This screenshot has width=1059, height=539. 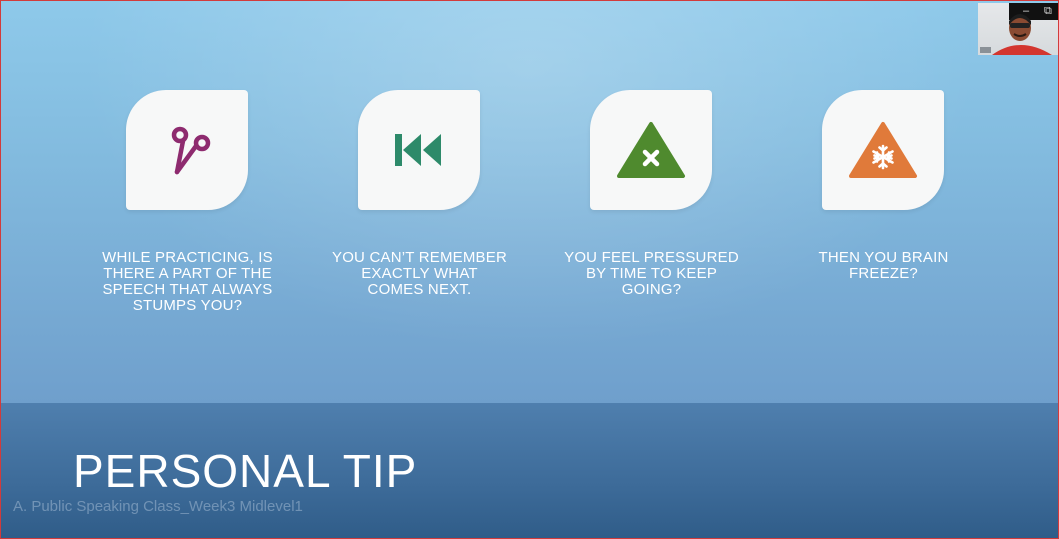 What do you see at coordinates (245, 471) in the screenshot?
I see `slide-title: PERSONAL TIP` at bounding box center [245, 471].